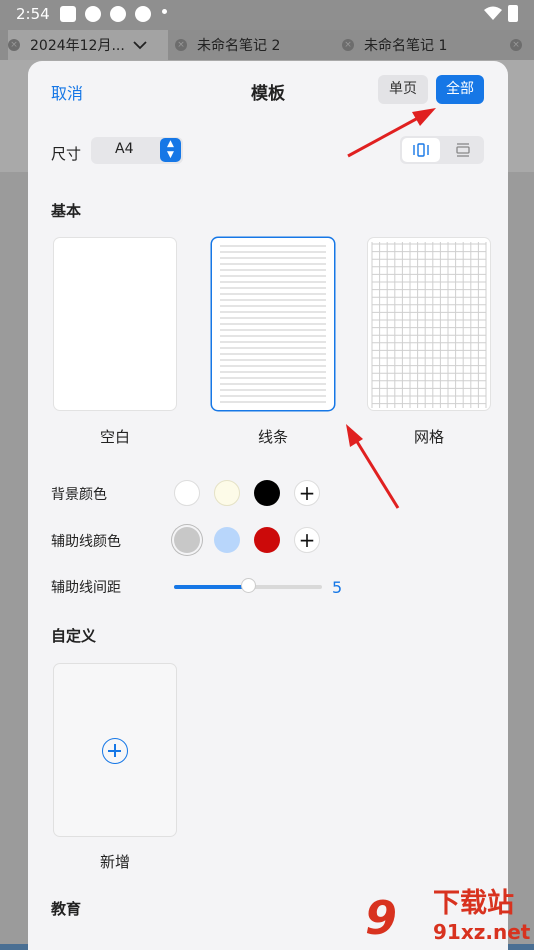 The image size is (534, 950). I want to click on tab-label: 未命名笔记 1, so click(406, 46).